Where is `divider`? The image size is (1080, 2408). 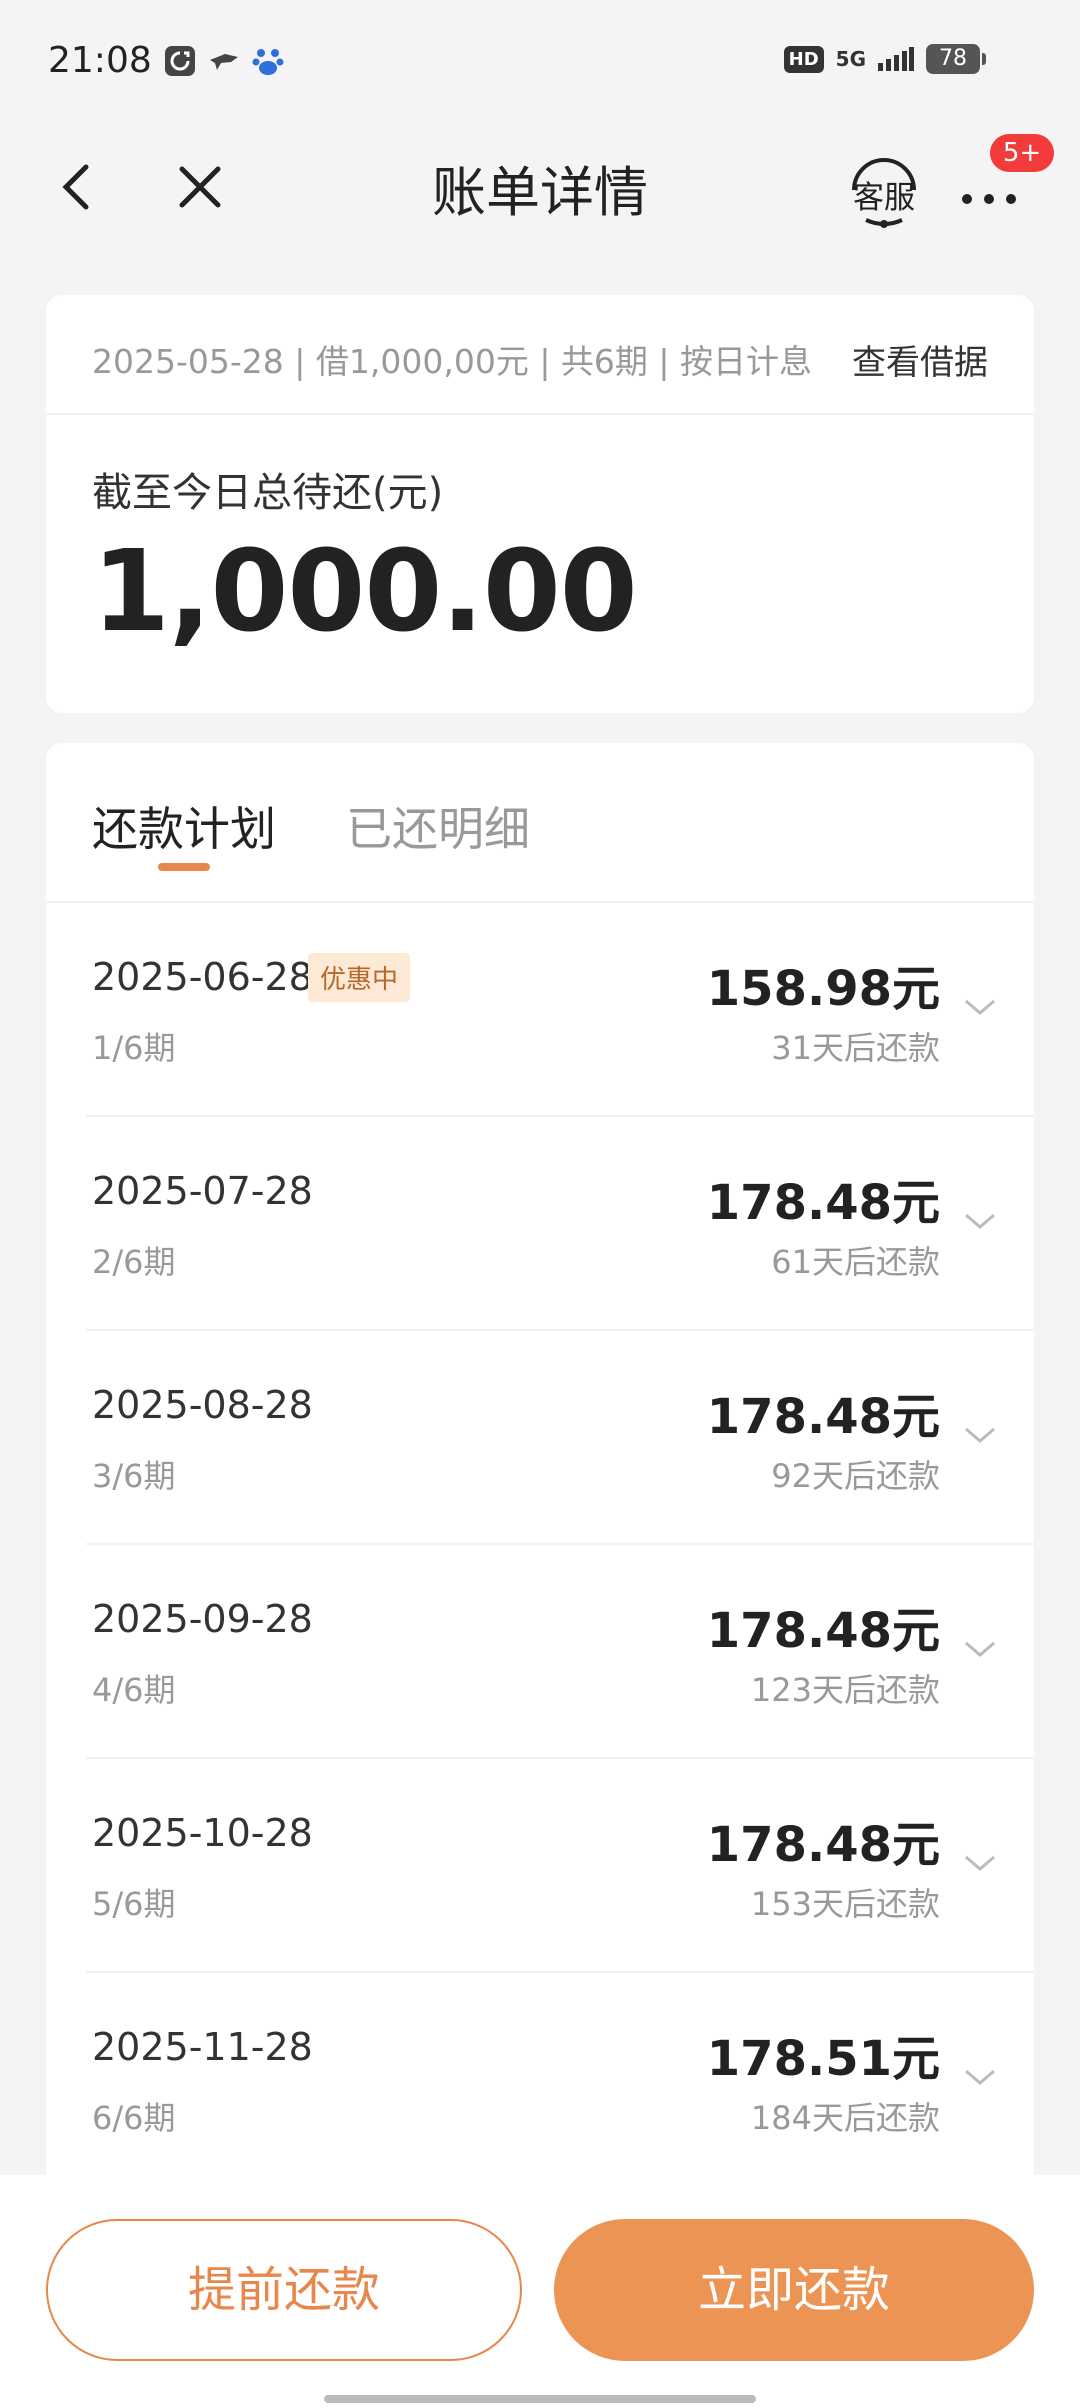
divider is located at coordinates (540, 414).